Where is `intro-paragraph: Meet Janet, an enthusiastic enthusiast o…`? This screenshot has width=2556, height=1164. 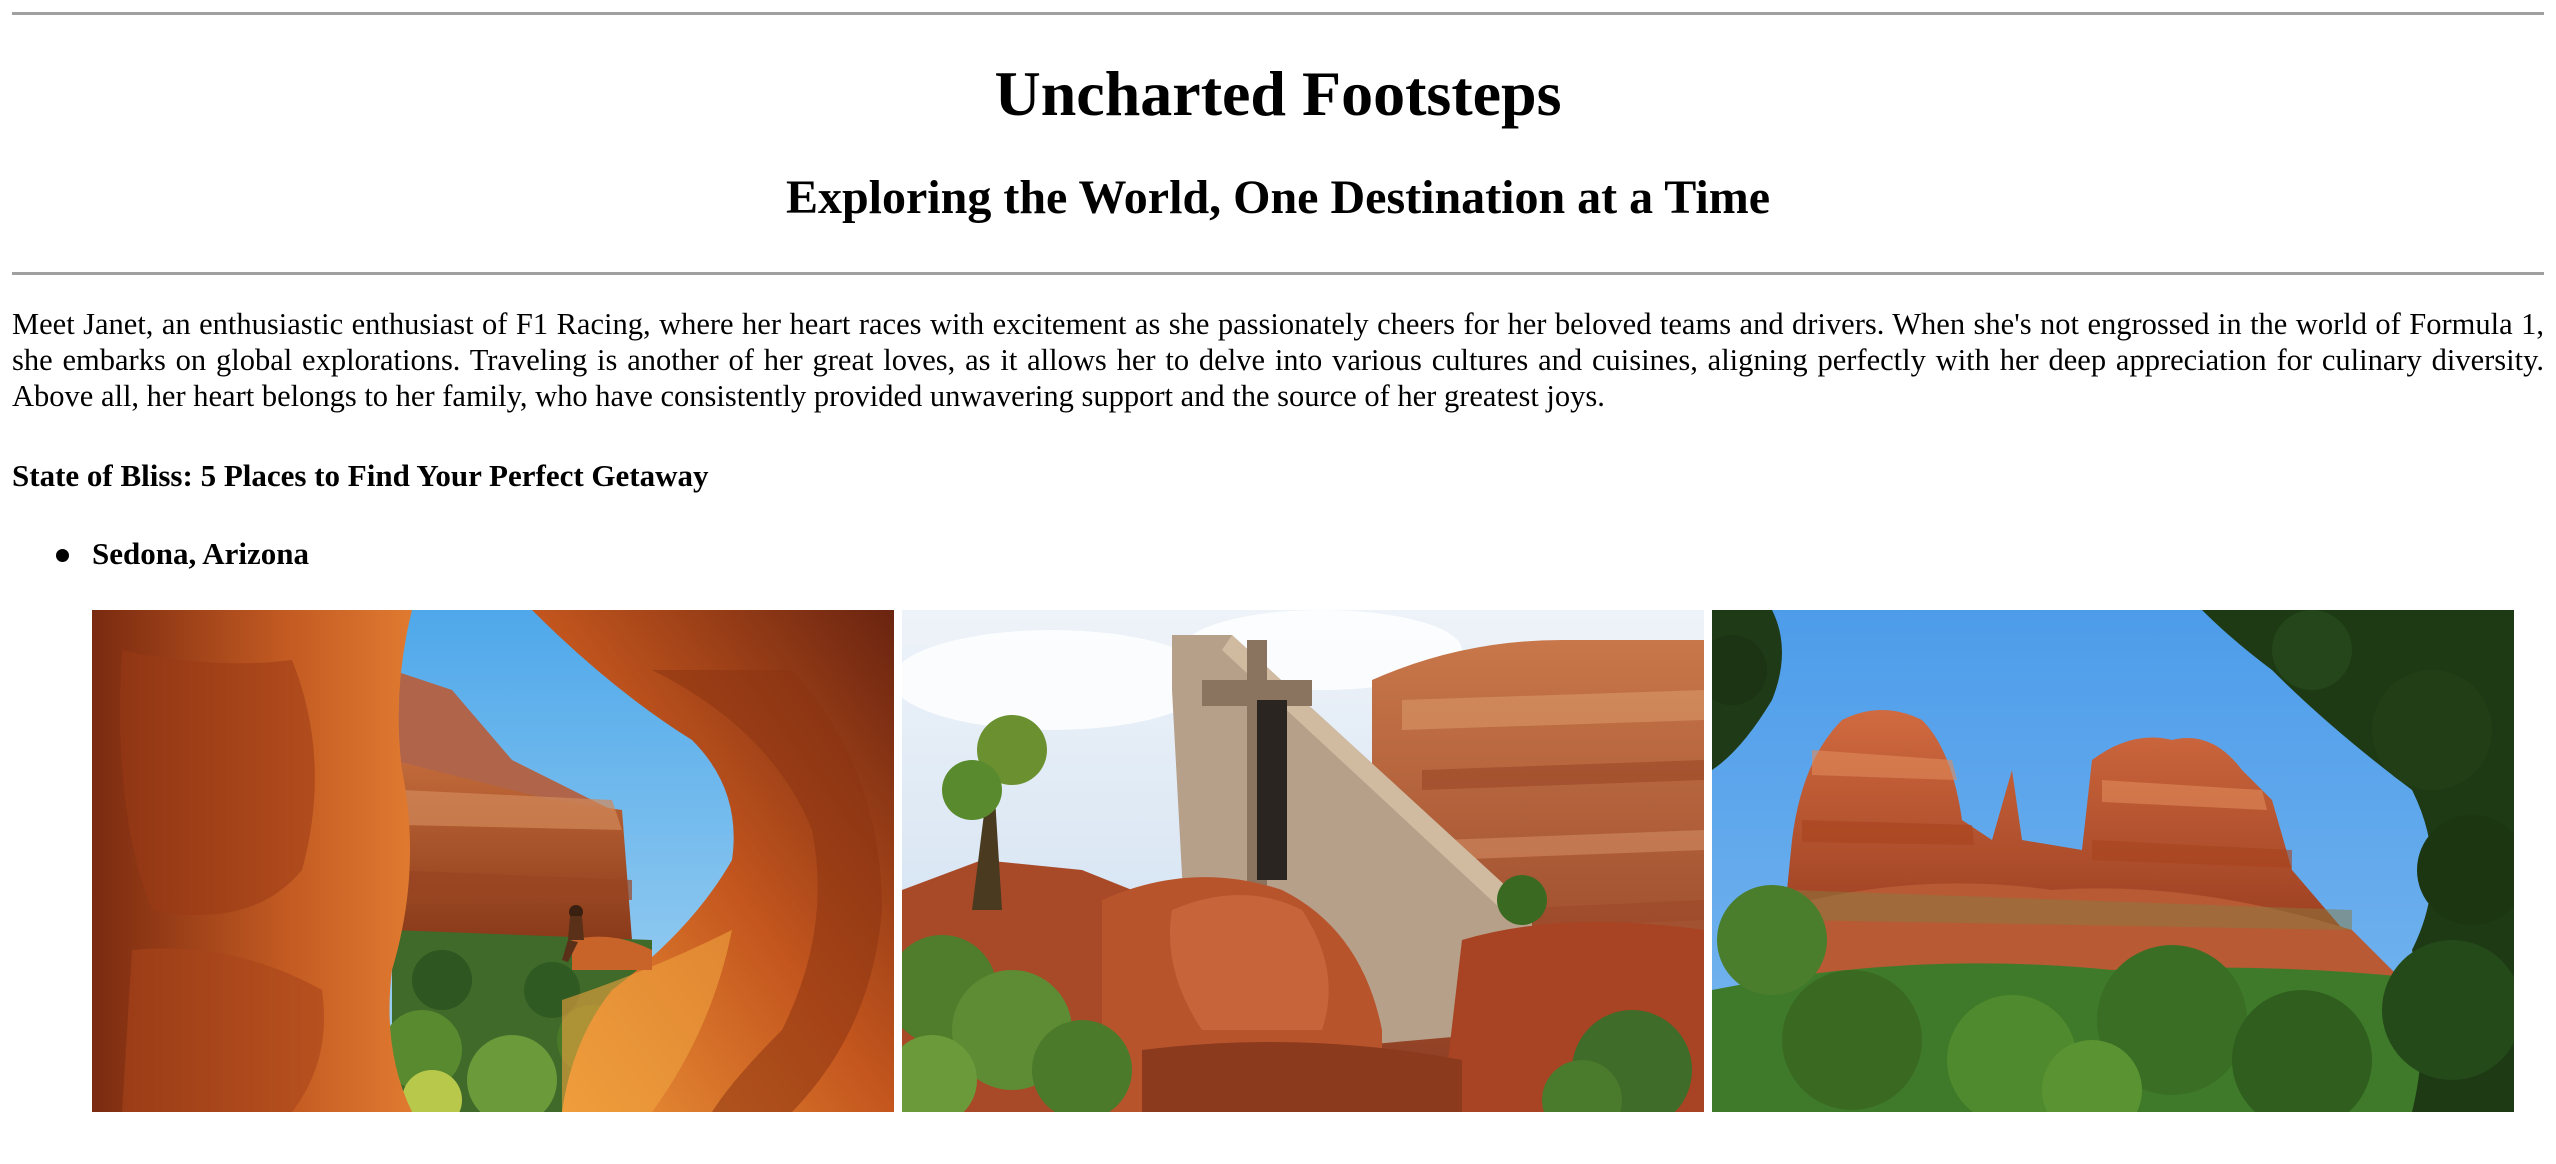 intro-paragraph: Meet Janet, an enthusiastic enthusiast o… is located at coordinates (1278, 360).